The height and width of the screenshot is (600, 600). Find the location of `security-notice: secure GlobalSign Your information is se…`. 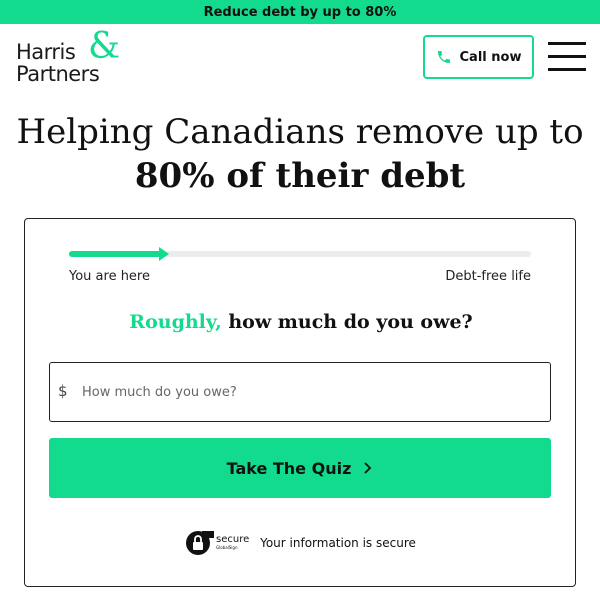

security-notice: secure GlobalSign Your information is se… is located at coordinates (301, 543).